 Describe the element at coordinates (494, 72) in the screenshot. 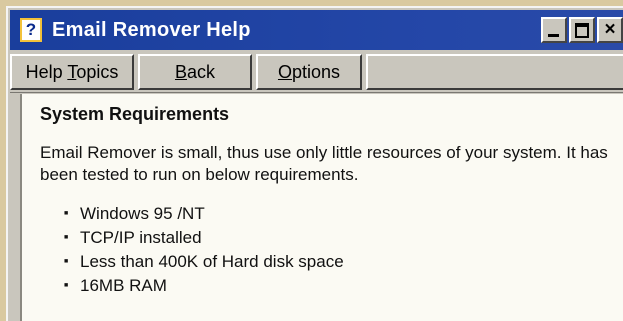

I see `toolbar-empty-area` at that location.